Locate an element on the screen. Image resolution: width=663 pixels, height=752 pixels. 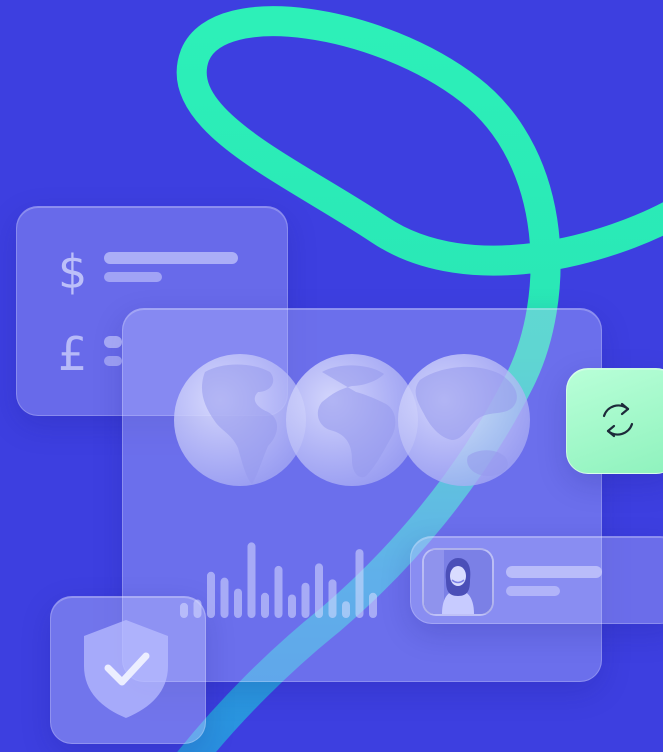
sync-card is located at coordinates (614, 421).